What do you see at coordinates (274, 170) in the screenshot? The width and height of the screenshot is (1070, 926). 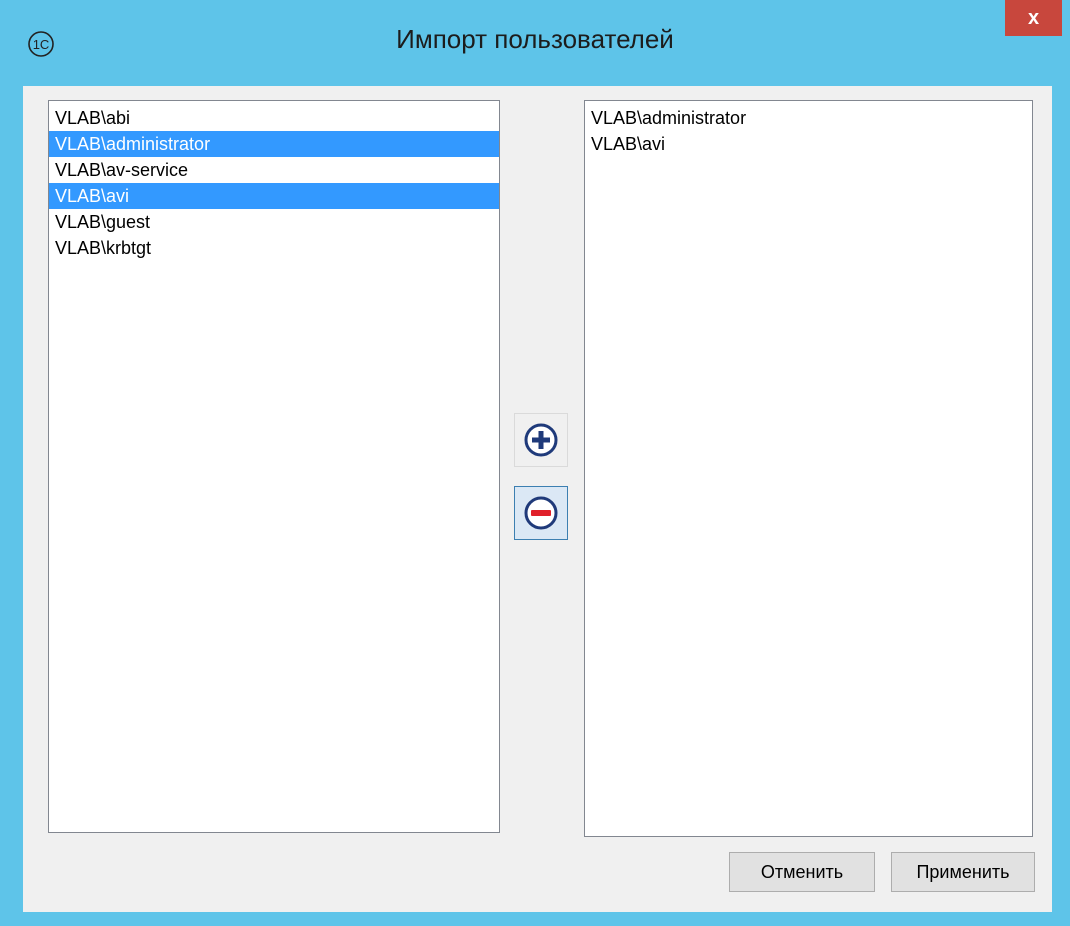 I see `list-item: VLAB\av-service` at bounding box center [274, 170].